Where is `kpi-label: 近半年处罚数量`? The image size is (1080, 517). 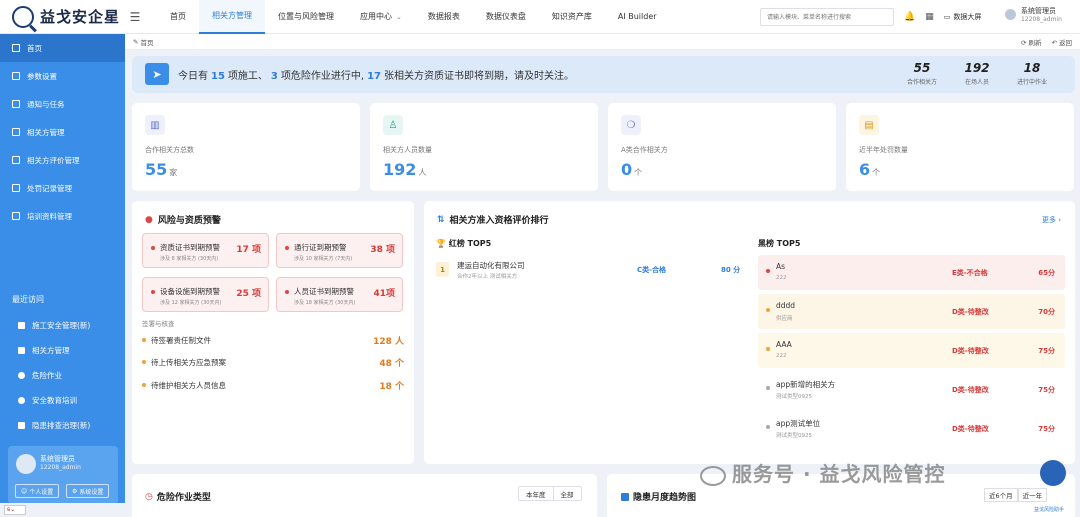 kpi-label: 近半年处罚数量 is located at coordinates (883, 150).